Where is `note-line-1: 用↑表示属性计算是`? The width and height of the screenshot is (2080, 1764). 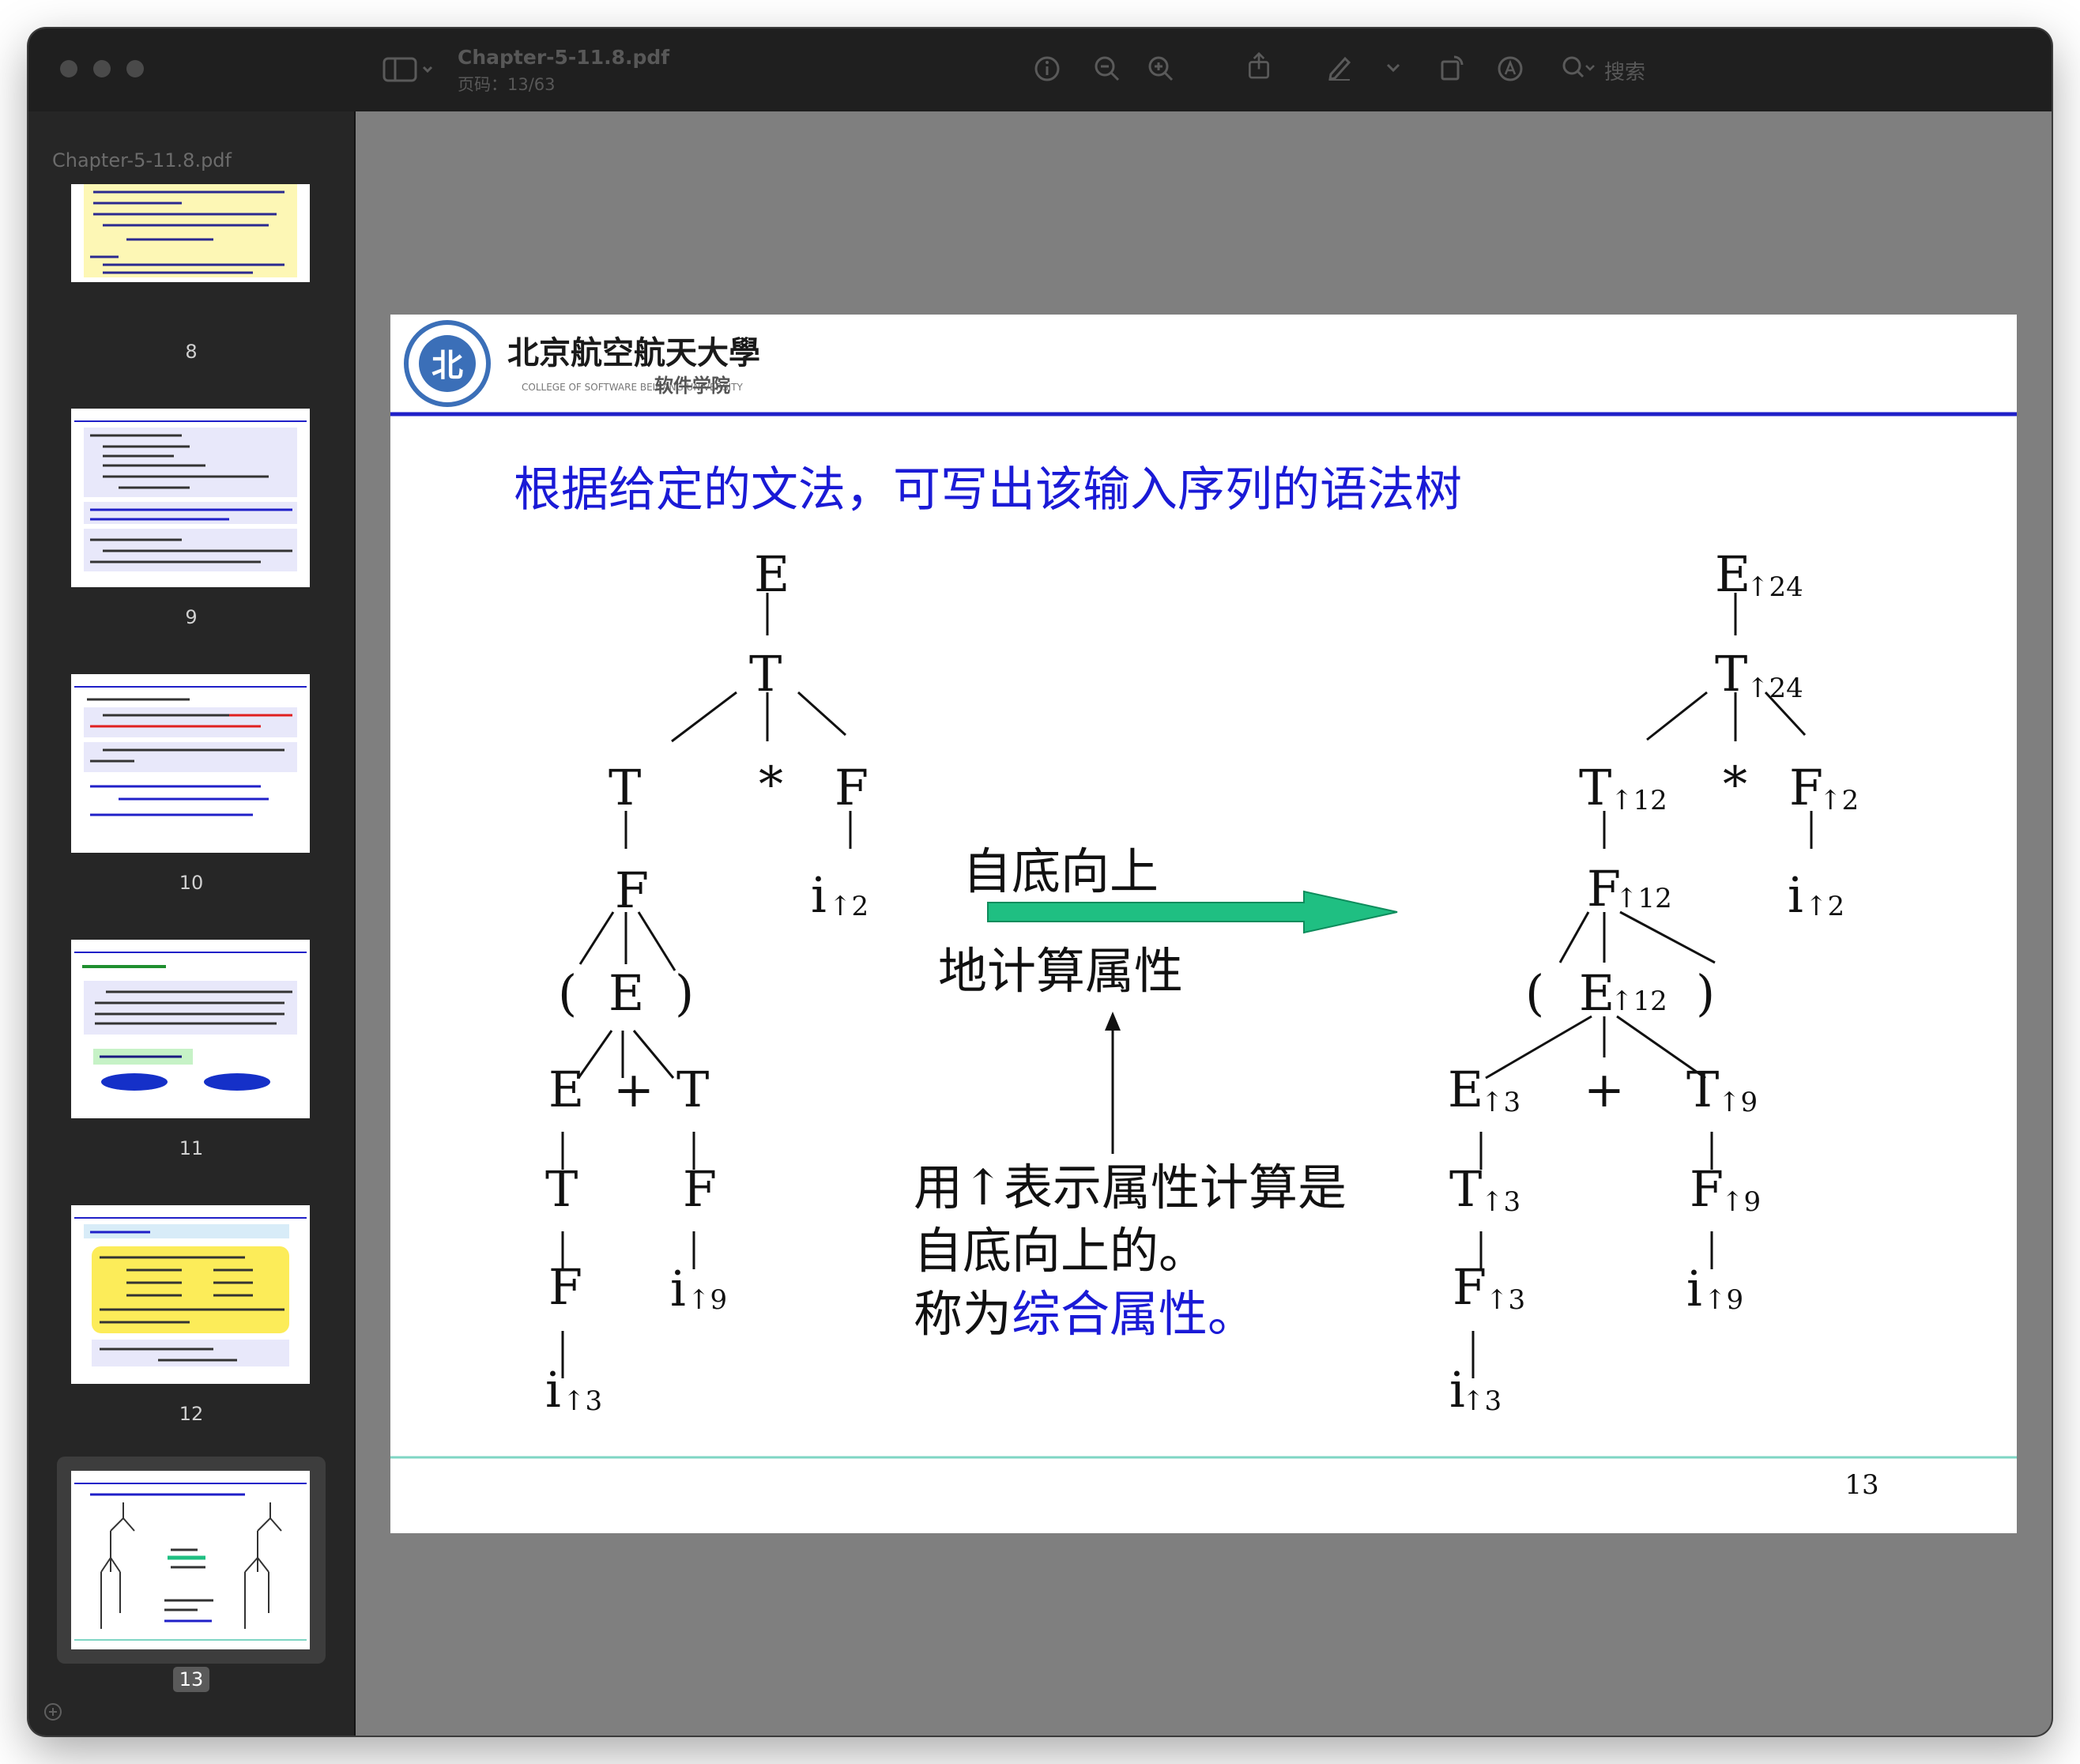
note-line-1: 用↑表示属性计算是 is located at coordinates (1130, 1187).